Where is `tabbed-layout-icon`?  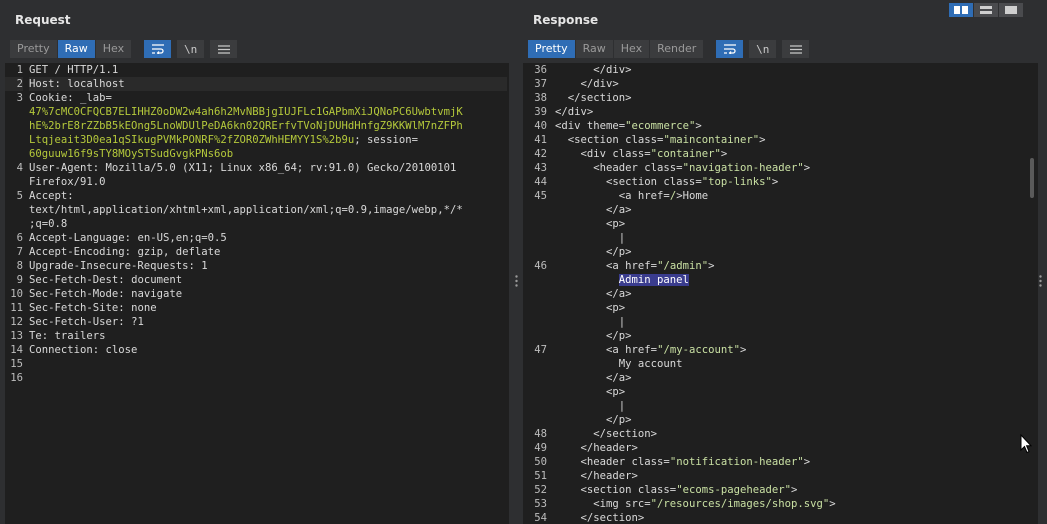 tabbed-layout-icon is located at coordinates (1011, 10).